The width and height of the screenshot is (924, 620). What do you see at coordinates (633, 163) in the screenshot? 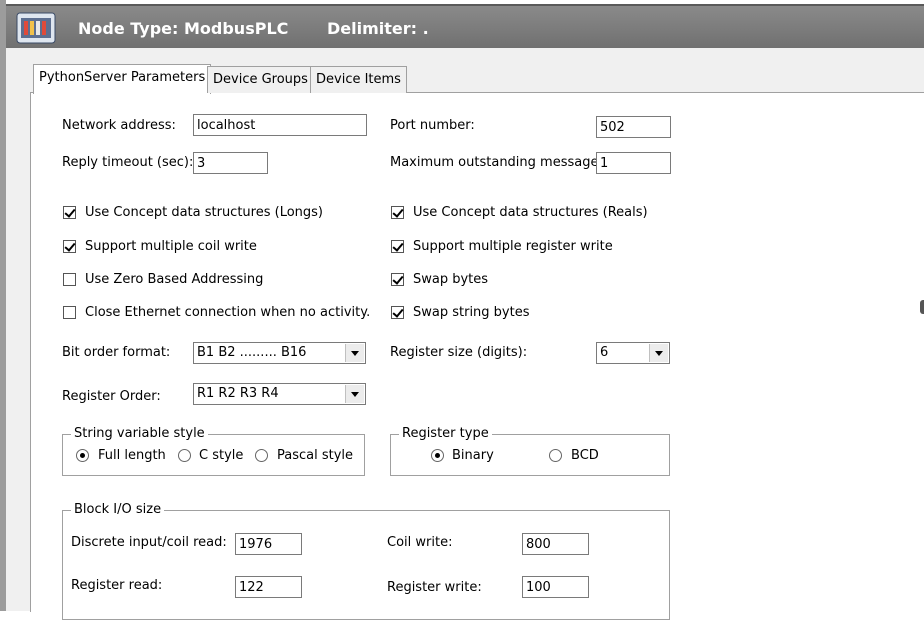
I see `max-outstanding-field: 1` at bounding box center [633, 163].